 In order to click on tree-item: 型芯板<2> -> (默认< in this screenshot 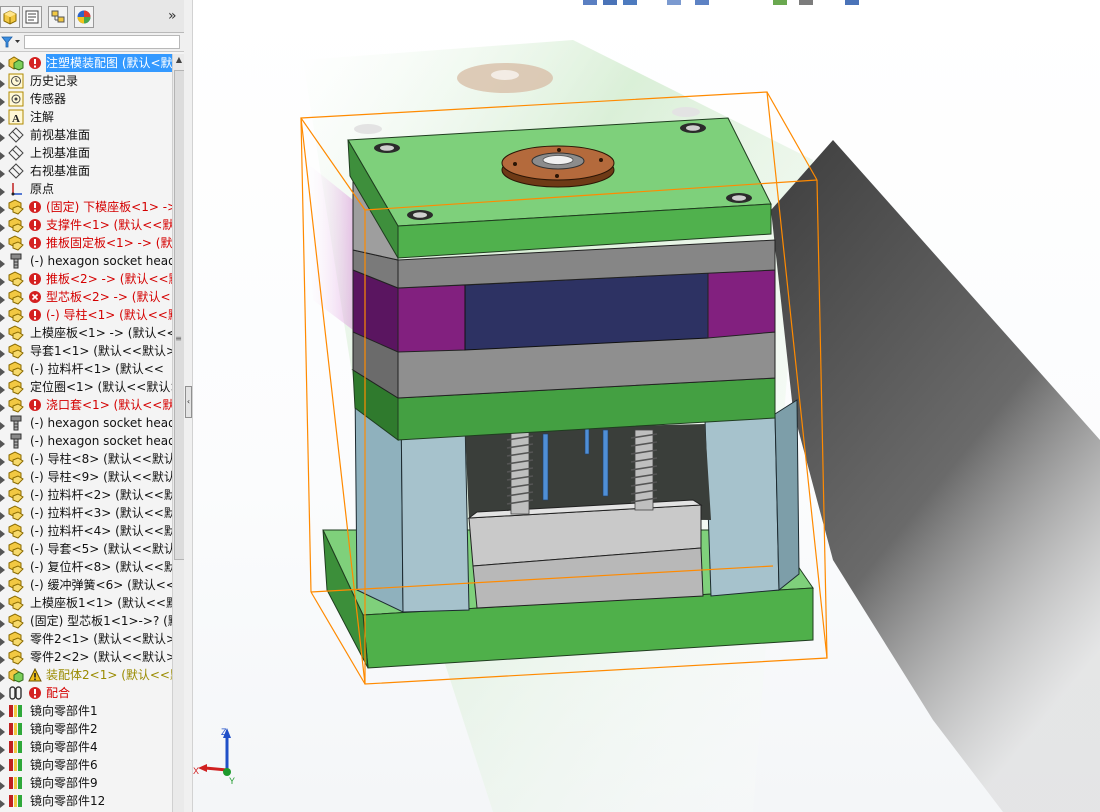, I will do `click(86, 297)`.